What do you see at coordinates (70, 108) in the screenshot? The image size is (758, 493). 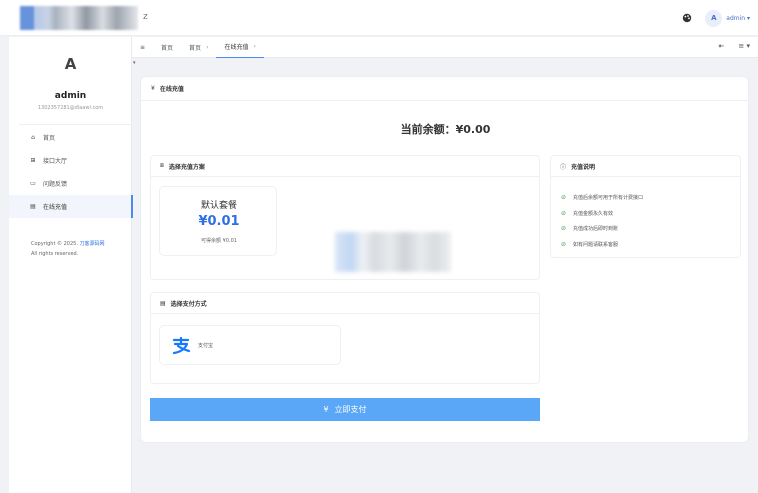 I see `sidebar-email: 1302357281@dlaawl.com` at bounding box center [70, 108].